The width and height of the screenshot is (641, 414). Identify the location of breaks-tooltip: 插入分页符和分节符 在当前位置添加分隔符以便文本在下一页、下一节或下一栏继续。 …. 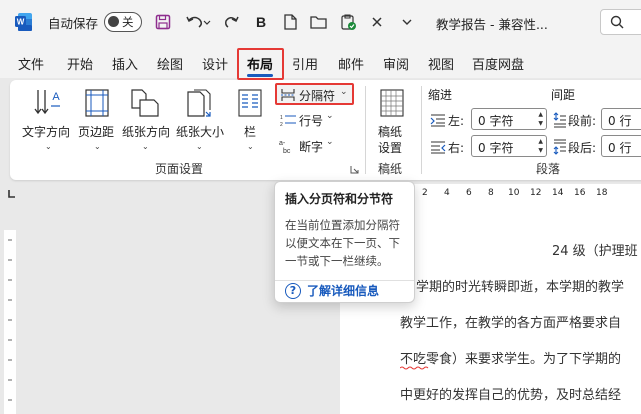
(344, 242).